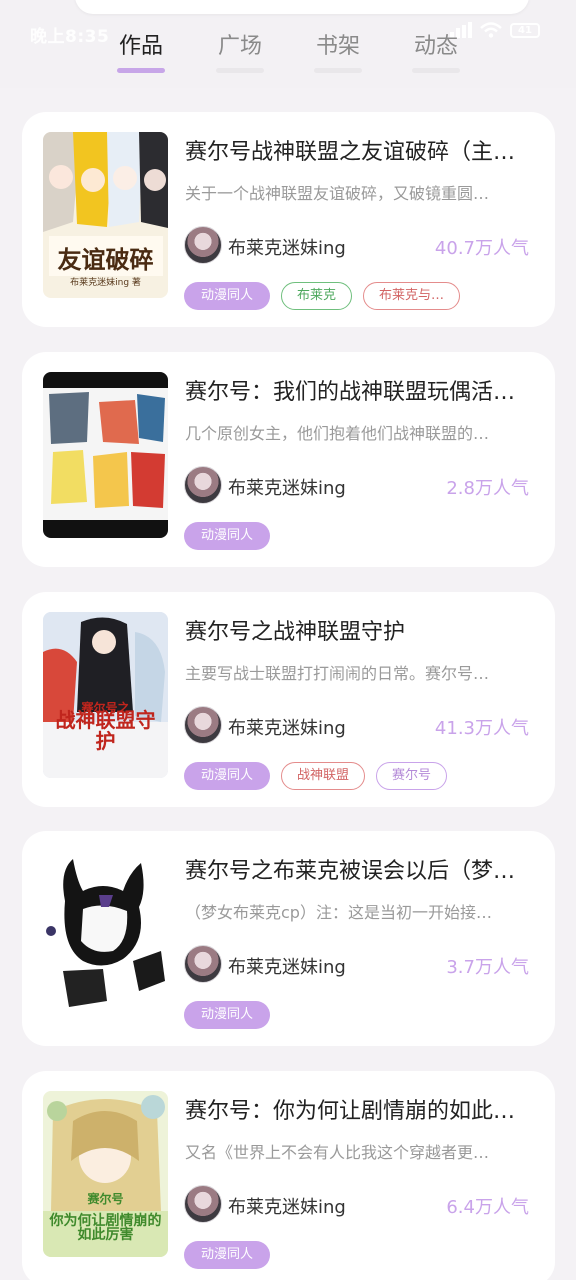 This screenshot has width=576, height=1280. What do you see at coordinates (105, 708) in the screenshot?
I see `cover-subtitle: 赛尔号之` at bounding box center [105, 708].